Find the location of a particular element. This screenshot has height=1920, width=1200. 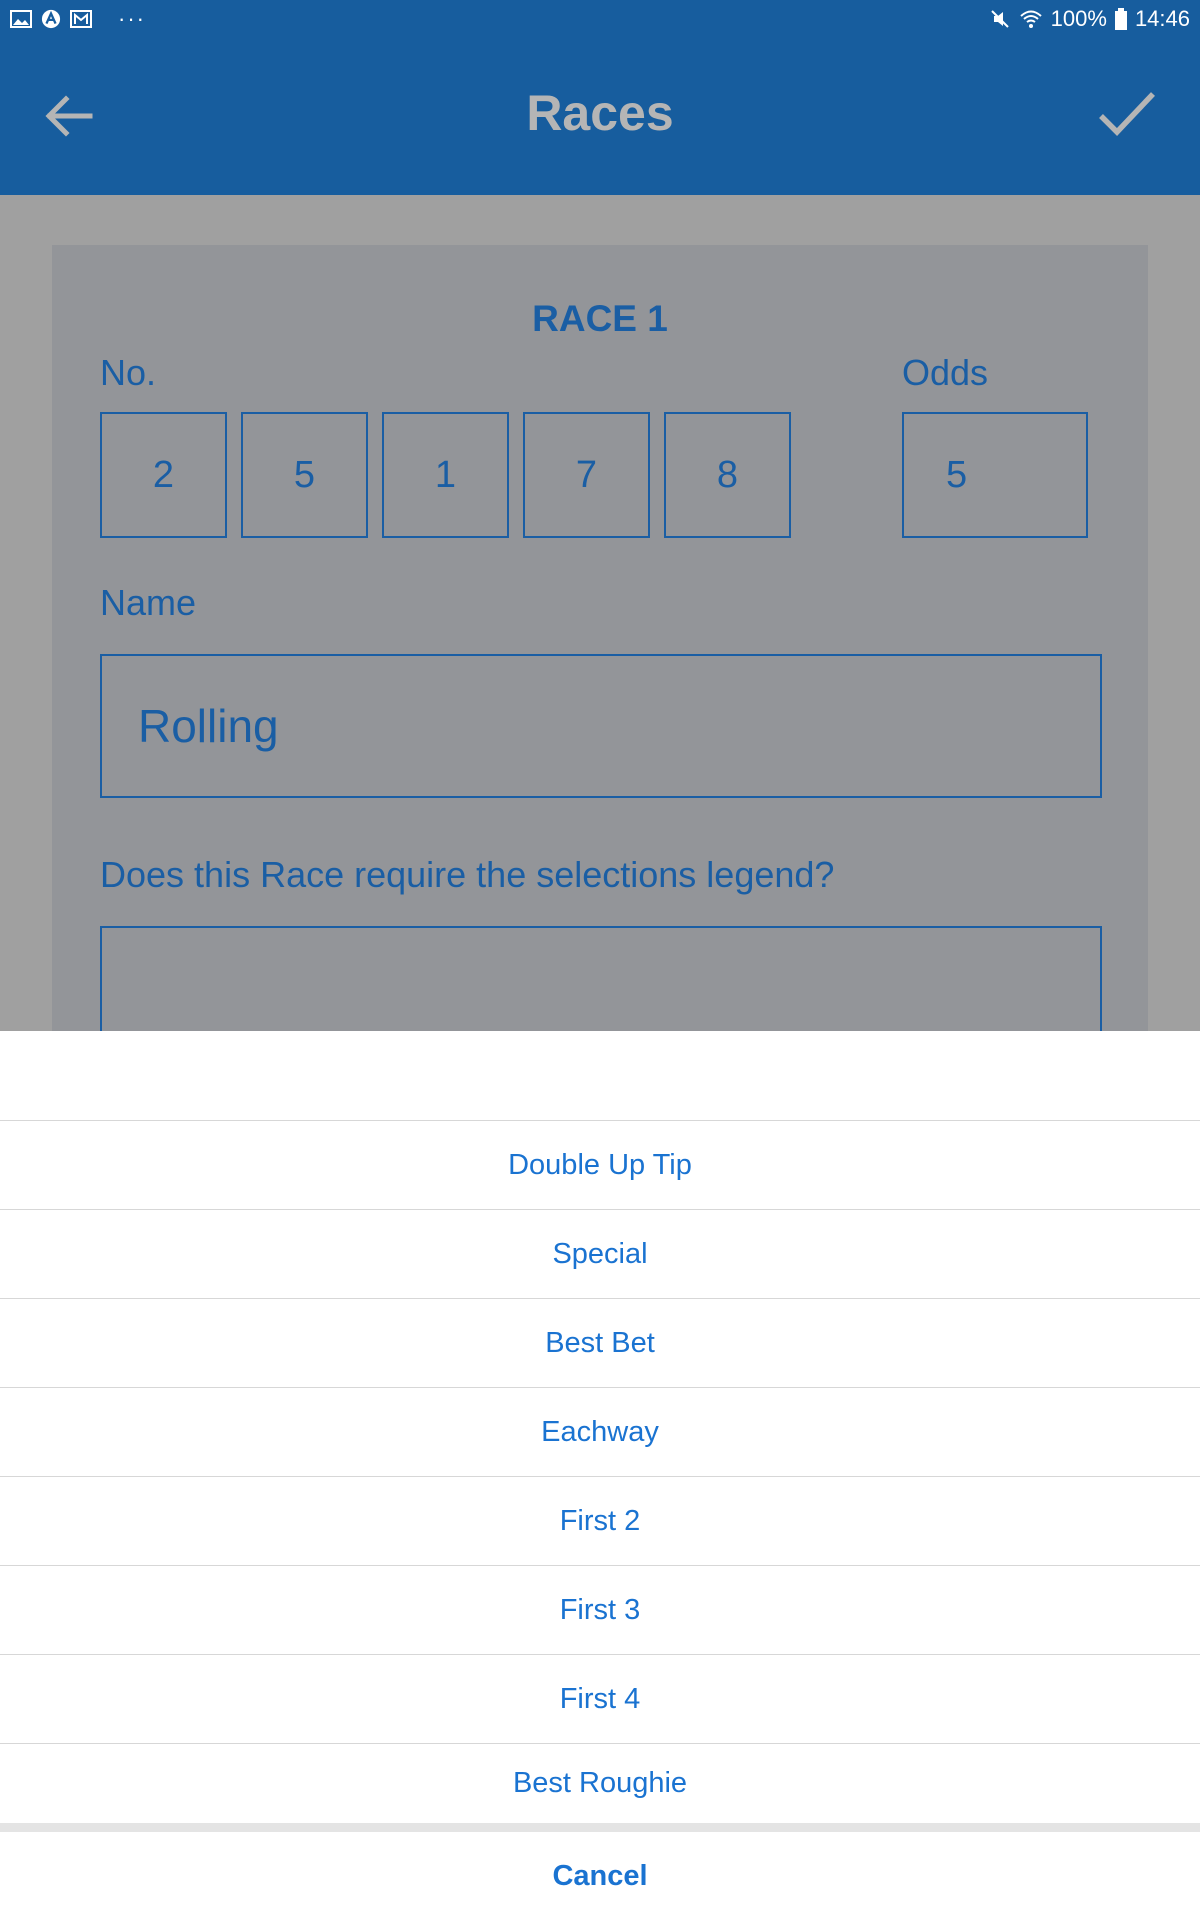

option-best-bet: Best Bet is located at coordinates (600, 1342).